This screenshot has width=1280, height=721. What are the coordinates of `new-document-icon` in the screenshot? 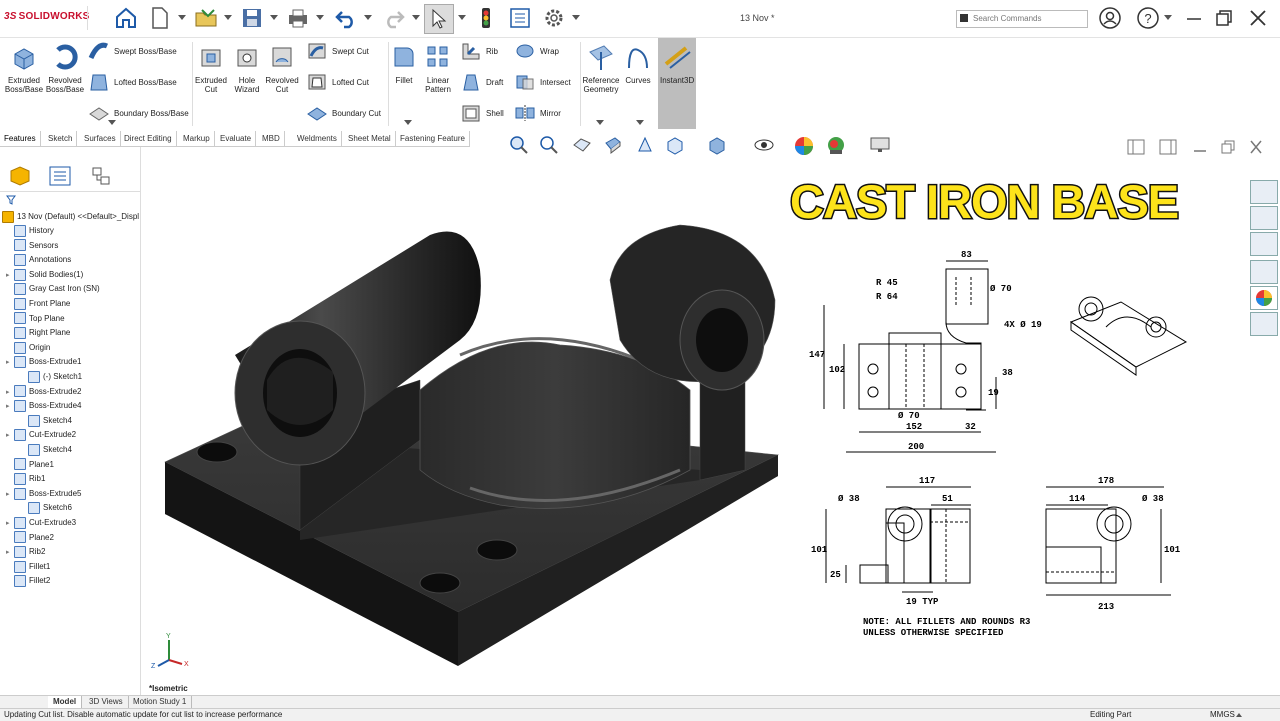 It's located at (160, 18).